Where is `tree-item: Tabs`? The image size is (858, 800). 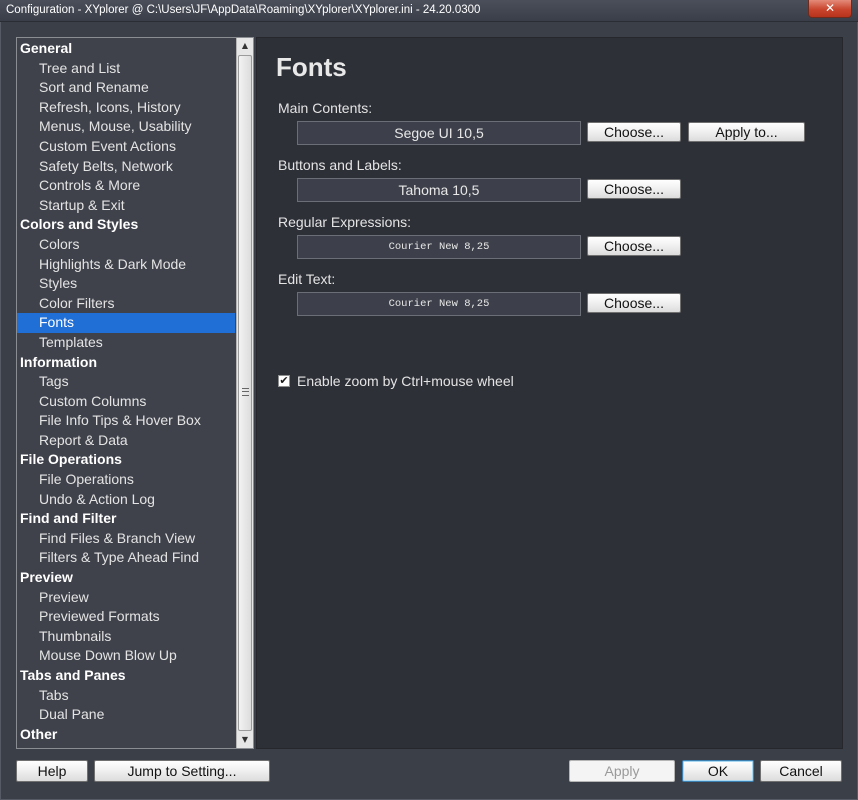
tree-item: Tabs is located at coordinates (126, 696).